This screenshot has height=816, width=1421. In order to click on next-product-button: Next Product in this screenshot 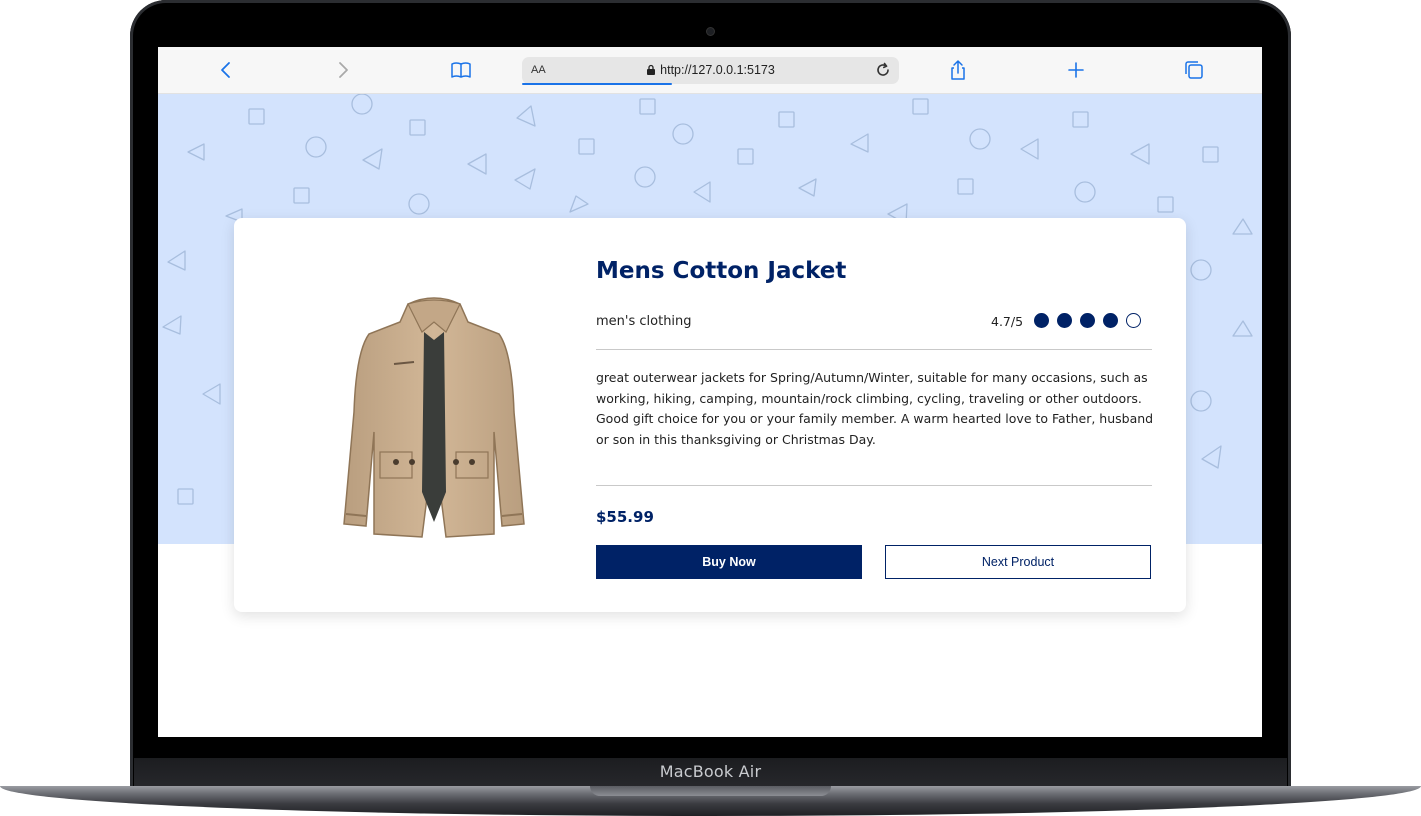, I will do `click(1018, 562)`.